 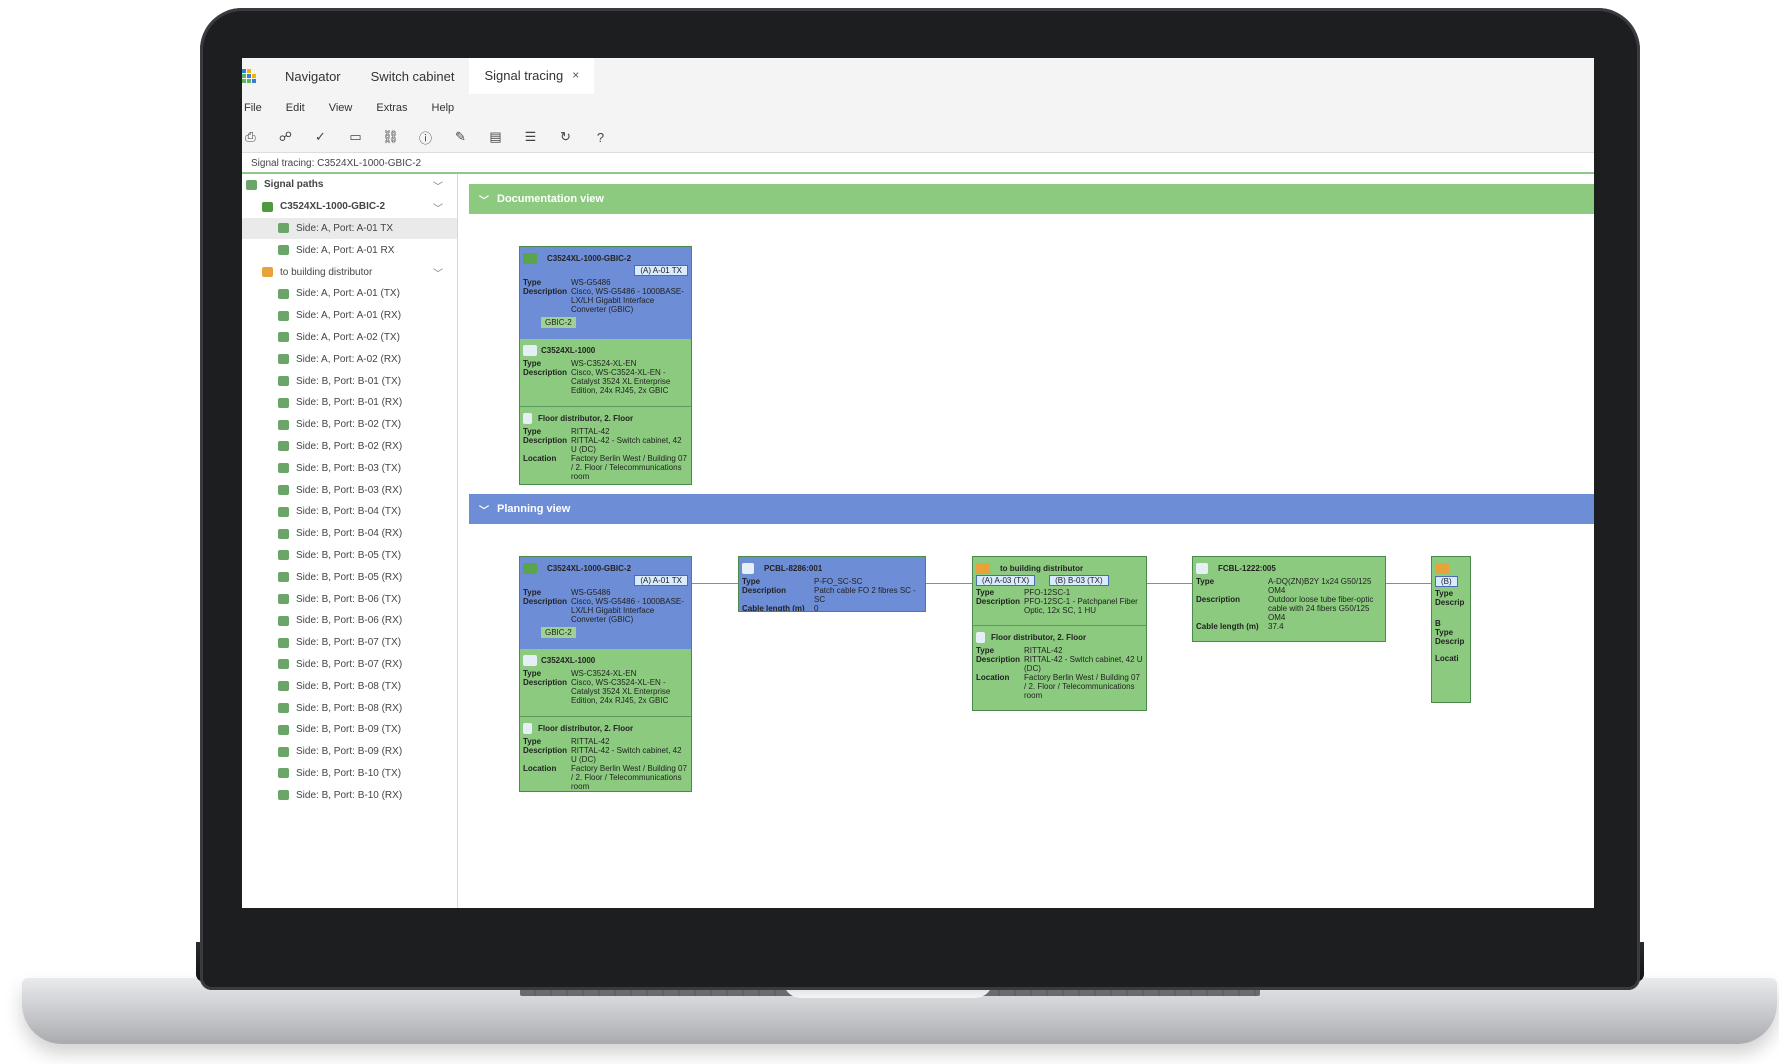 I want to click on tree-port-item: Side: B, Port: B-08 (RX), so click(x=349, y=708).